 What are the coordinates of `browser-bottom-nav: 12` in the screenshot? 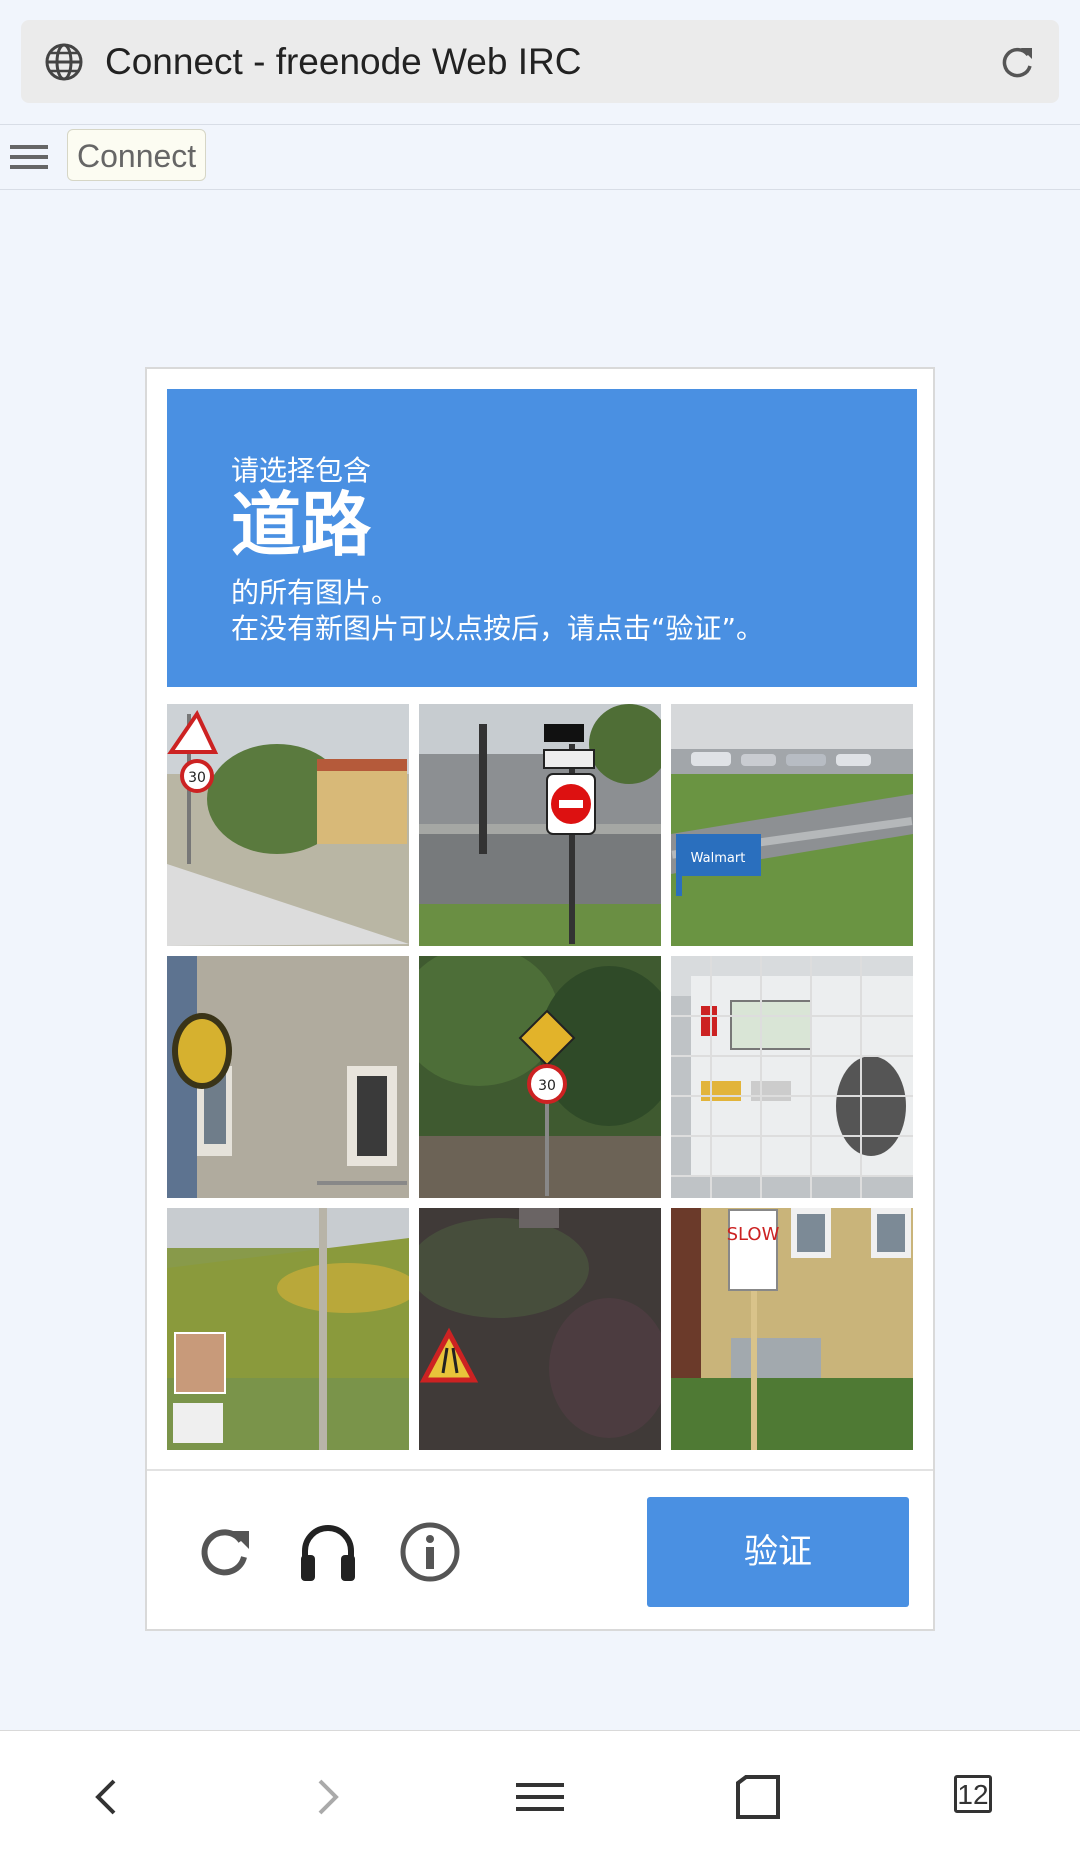 It's located at (540, 1793).